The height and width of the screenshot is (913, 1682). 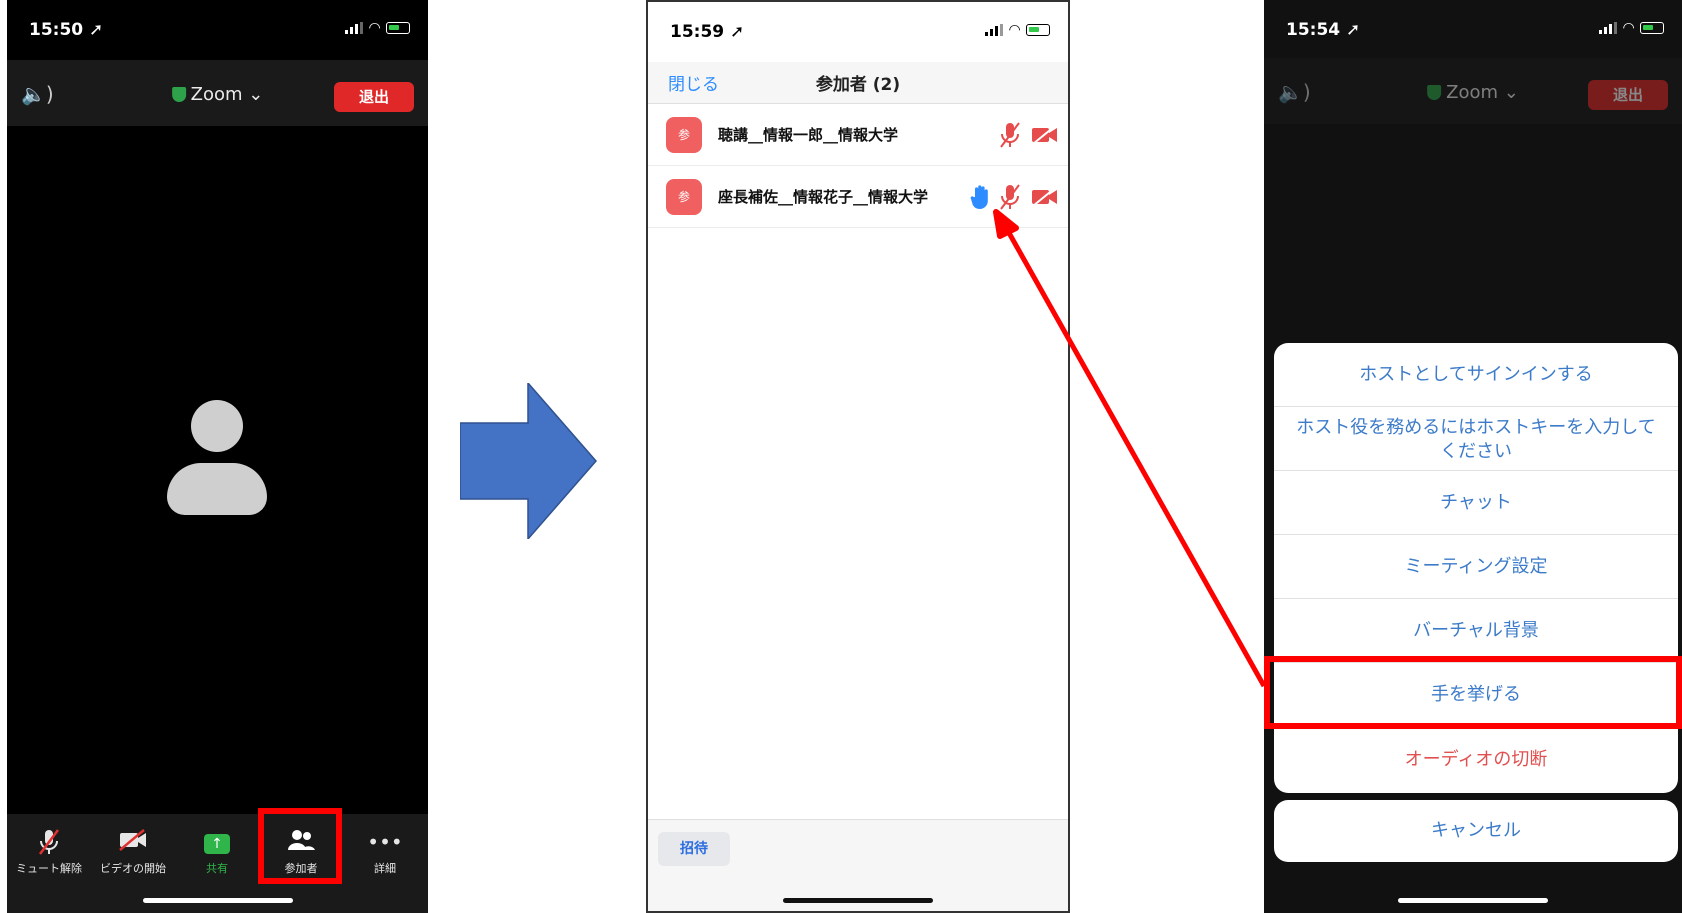 What do you see at coordinates (217, 30) in the screenshot?
I see `status-bar: 15:50 ➚ ◠` at bounding box center [217, 30].